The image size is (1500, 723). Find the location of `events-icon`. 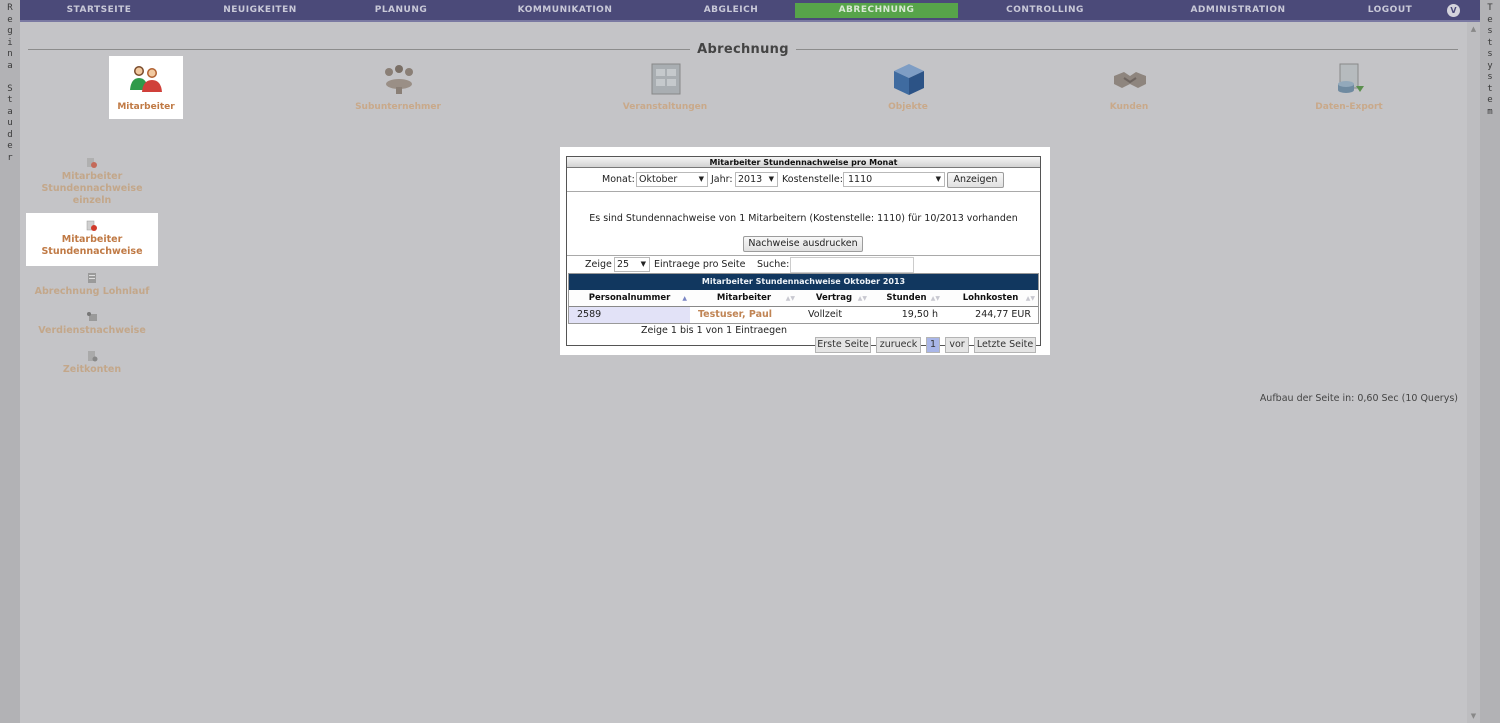

events-icon is located at coordinates (666, 79).